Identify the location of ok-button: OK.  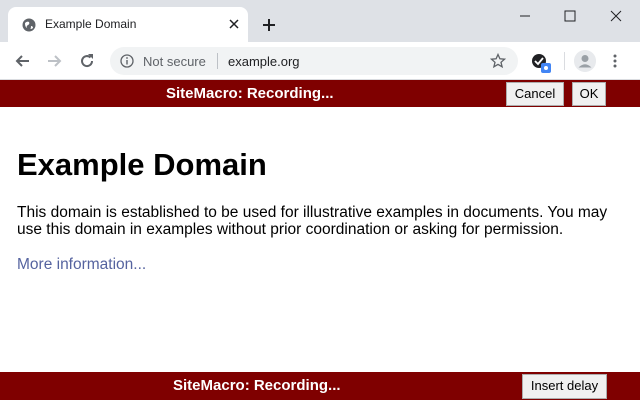
(589, 94).